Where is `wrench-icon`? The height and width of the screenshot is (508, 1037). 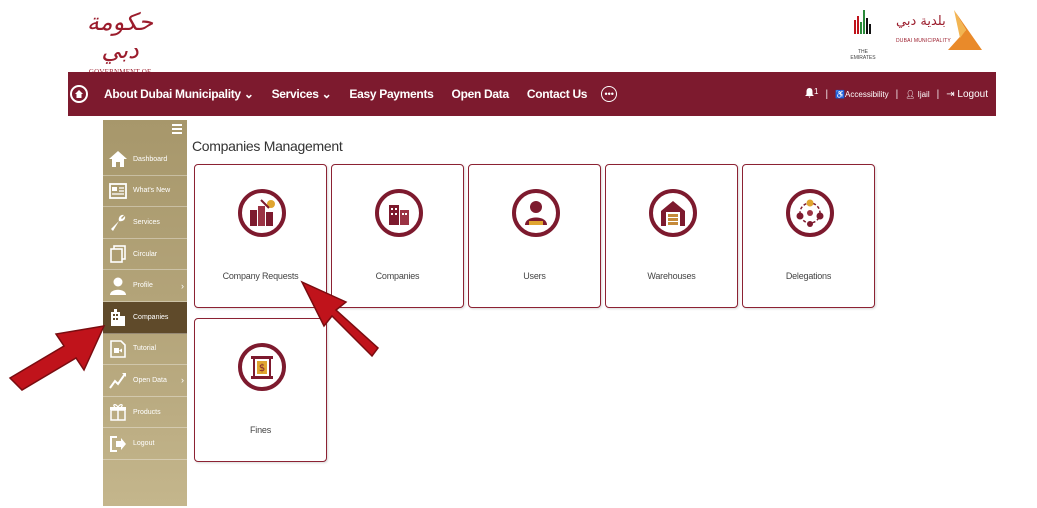
wrench-icon is located at coordinates (118, 222).